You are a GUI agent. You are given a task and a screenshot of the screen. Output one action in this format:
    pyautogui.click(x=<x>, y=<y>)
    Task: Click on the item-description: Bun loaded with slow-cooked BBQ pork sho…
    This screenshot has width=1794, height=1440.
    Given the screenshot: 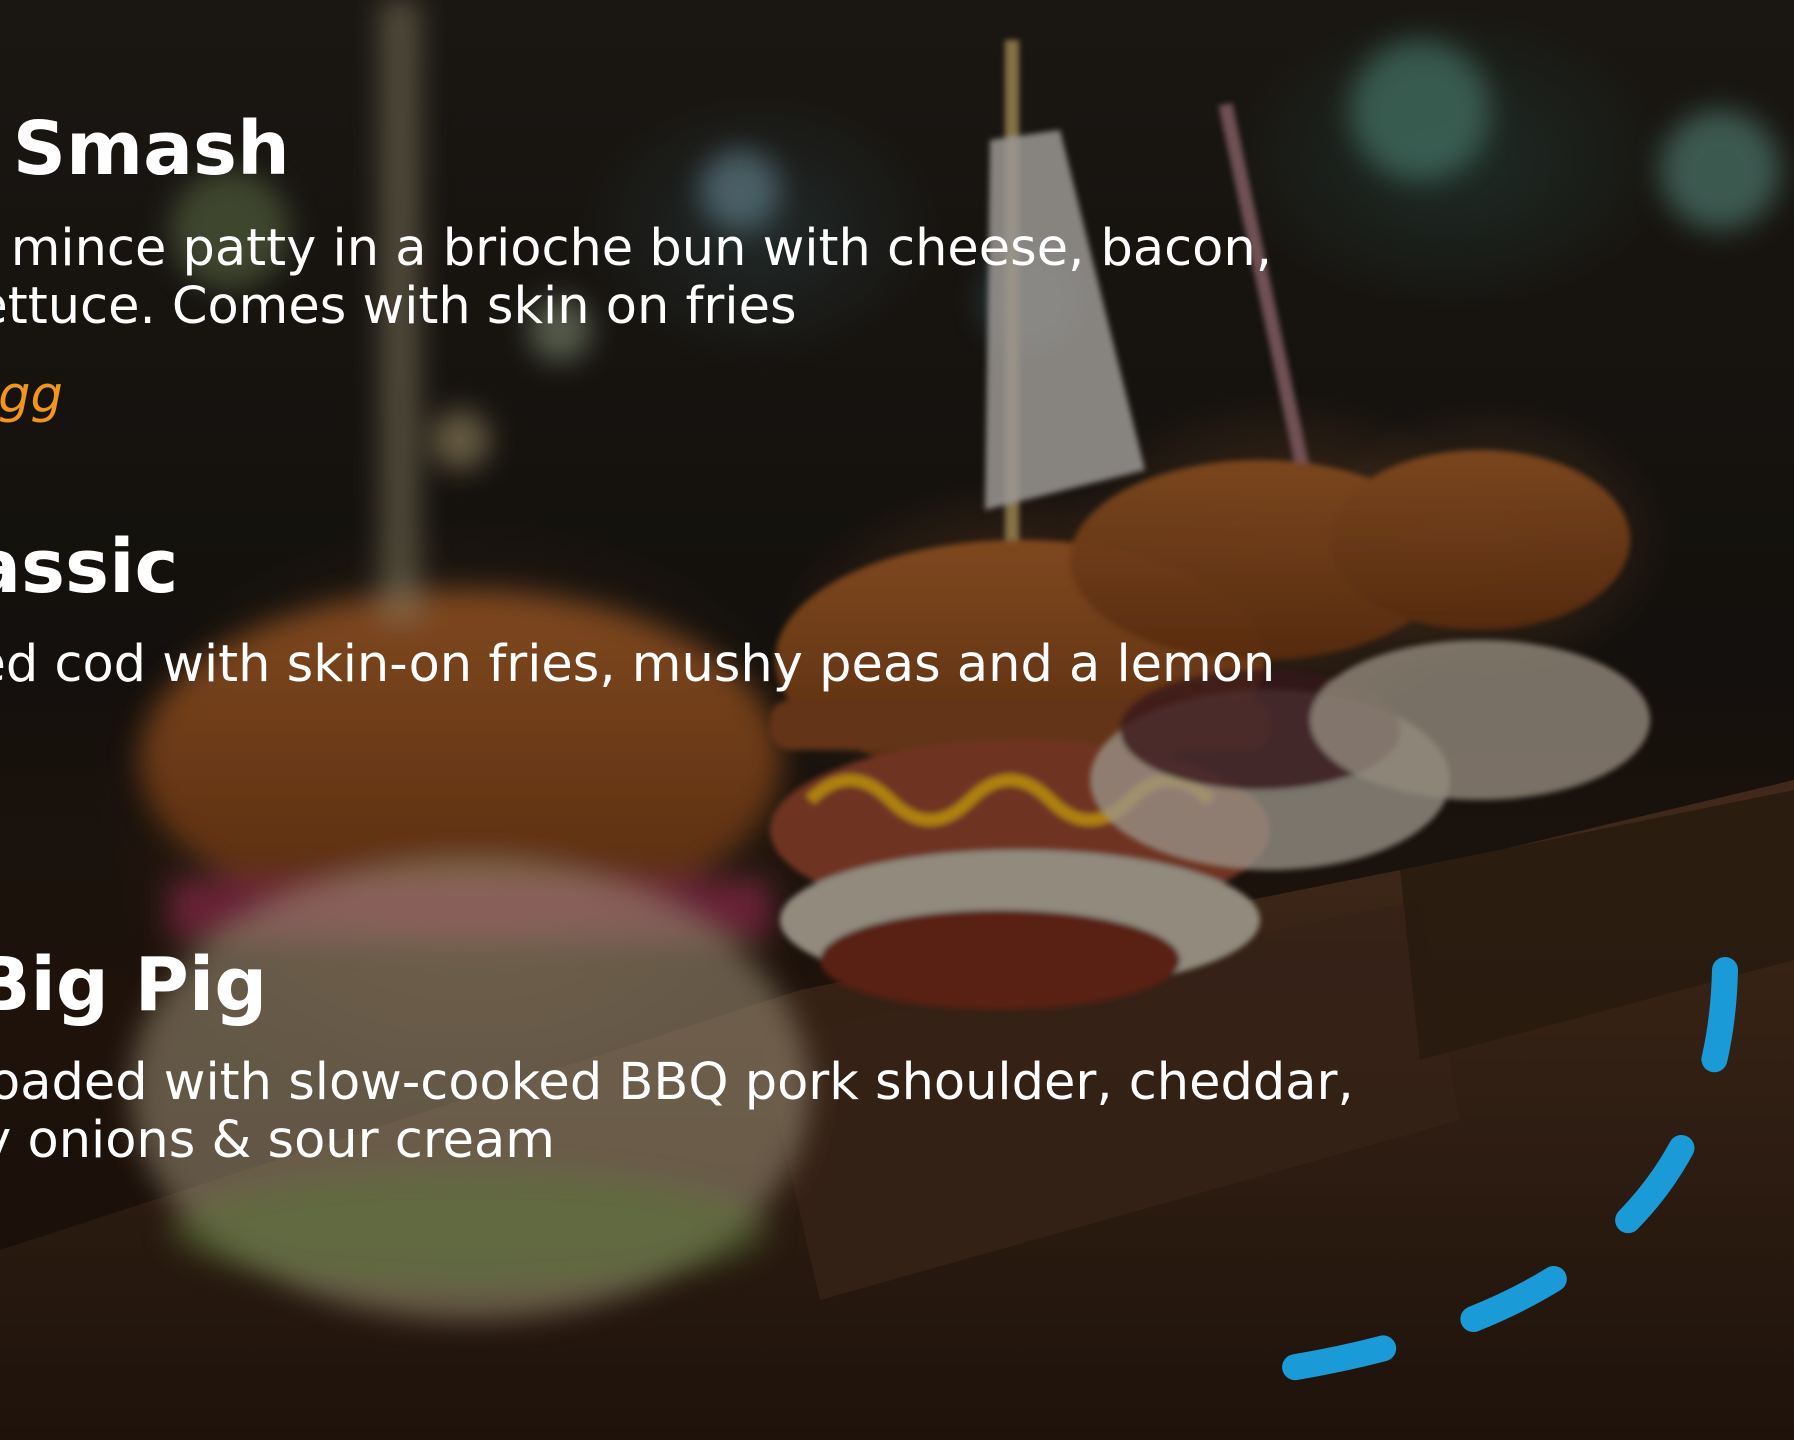 What is the action you would take?
    pyautogui.click(x=677, y=1111)
    